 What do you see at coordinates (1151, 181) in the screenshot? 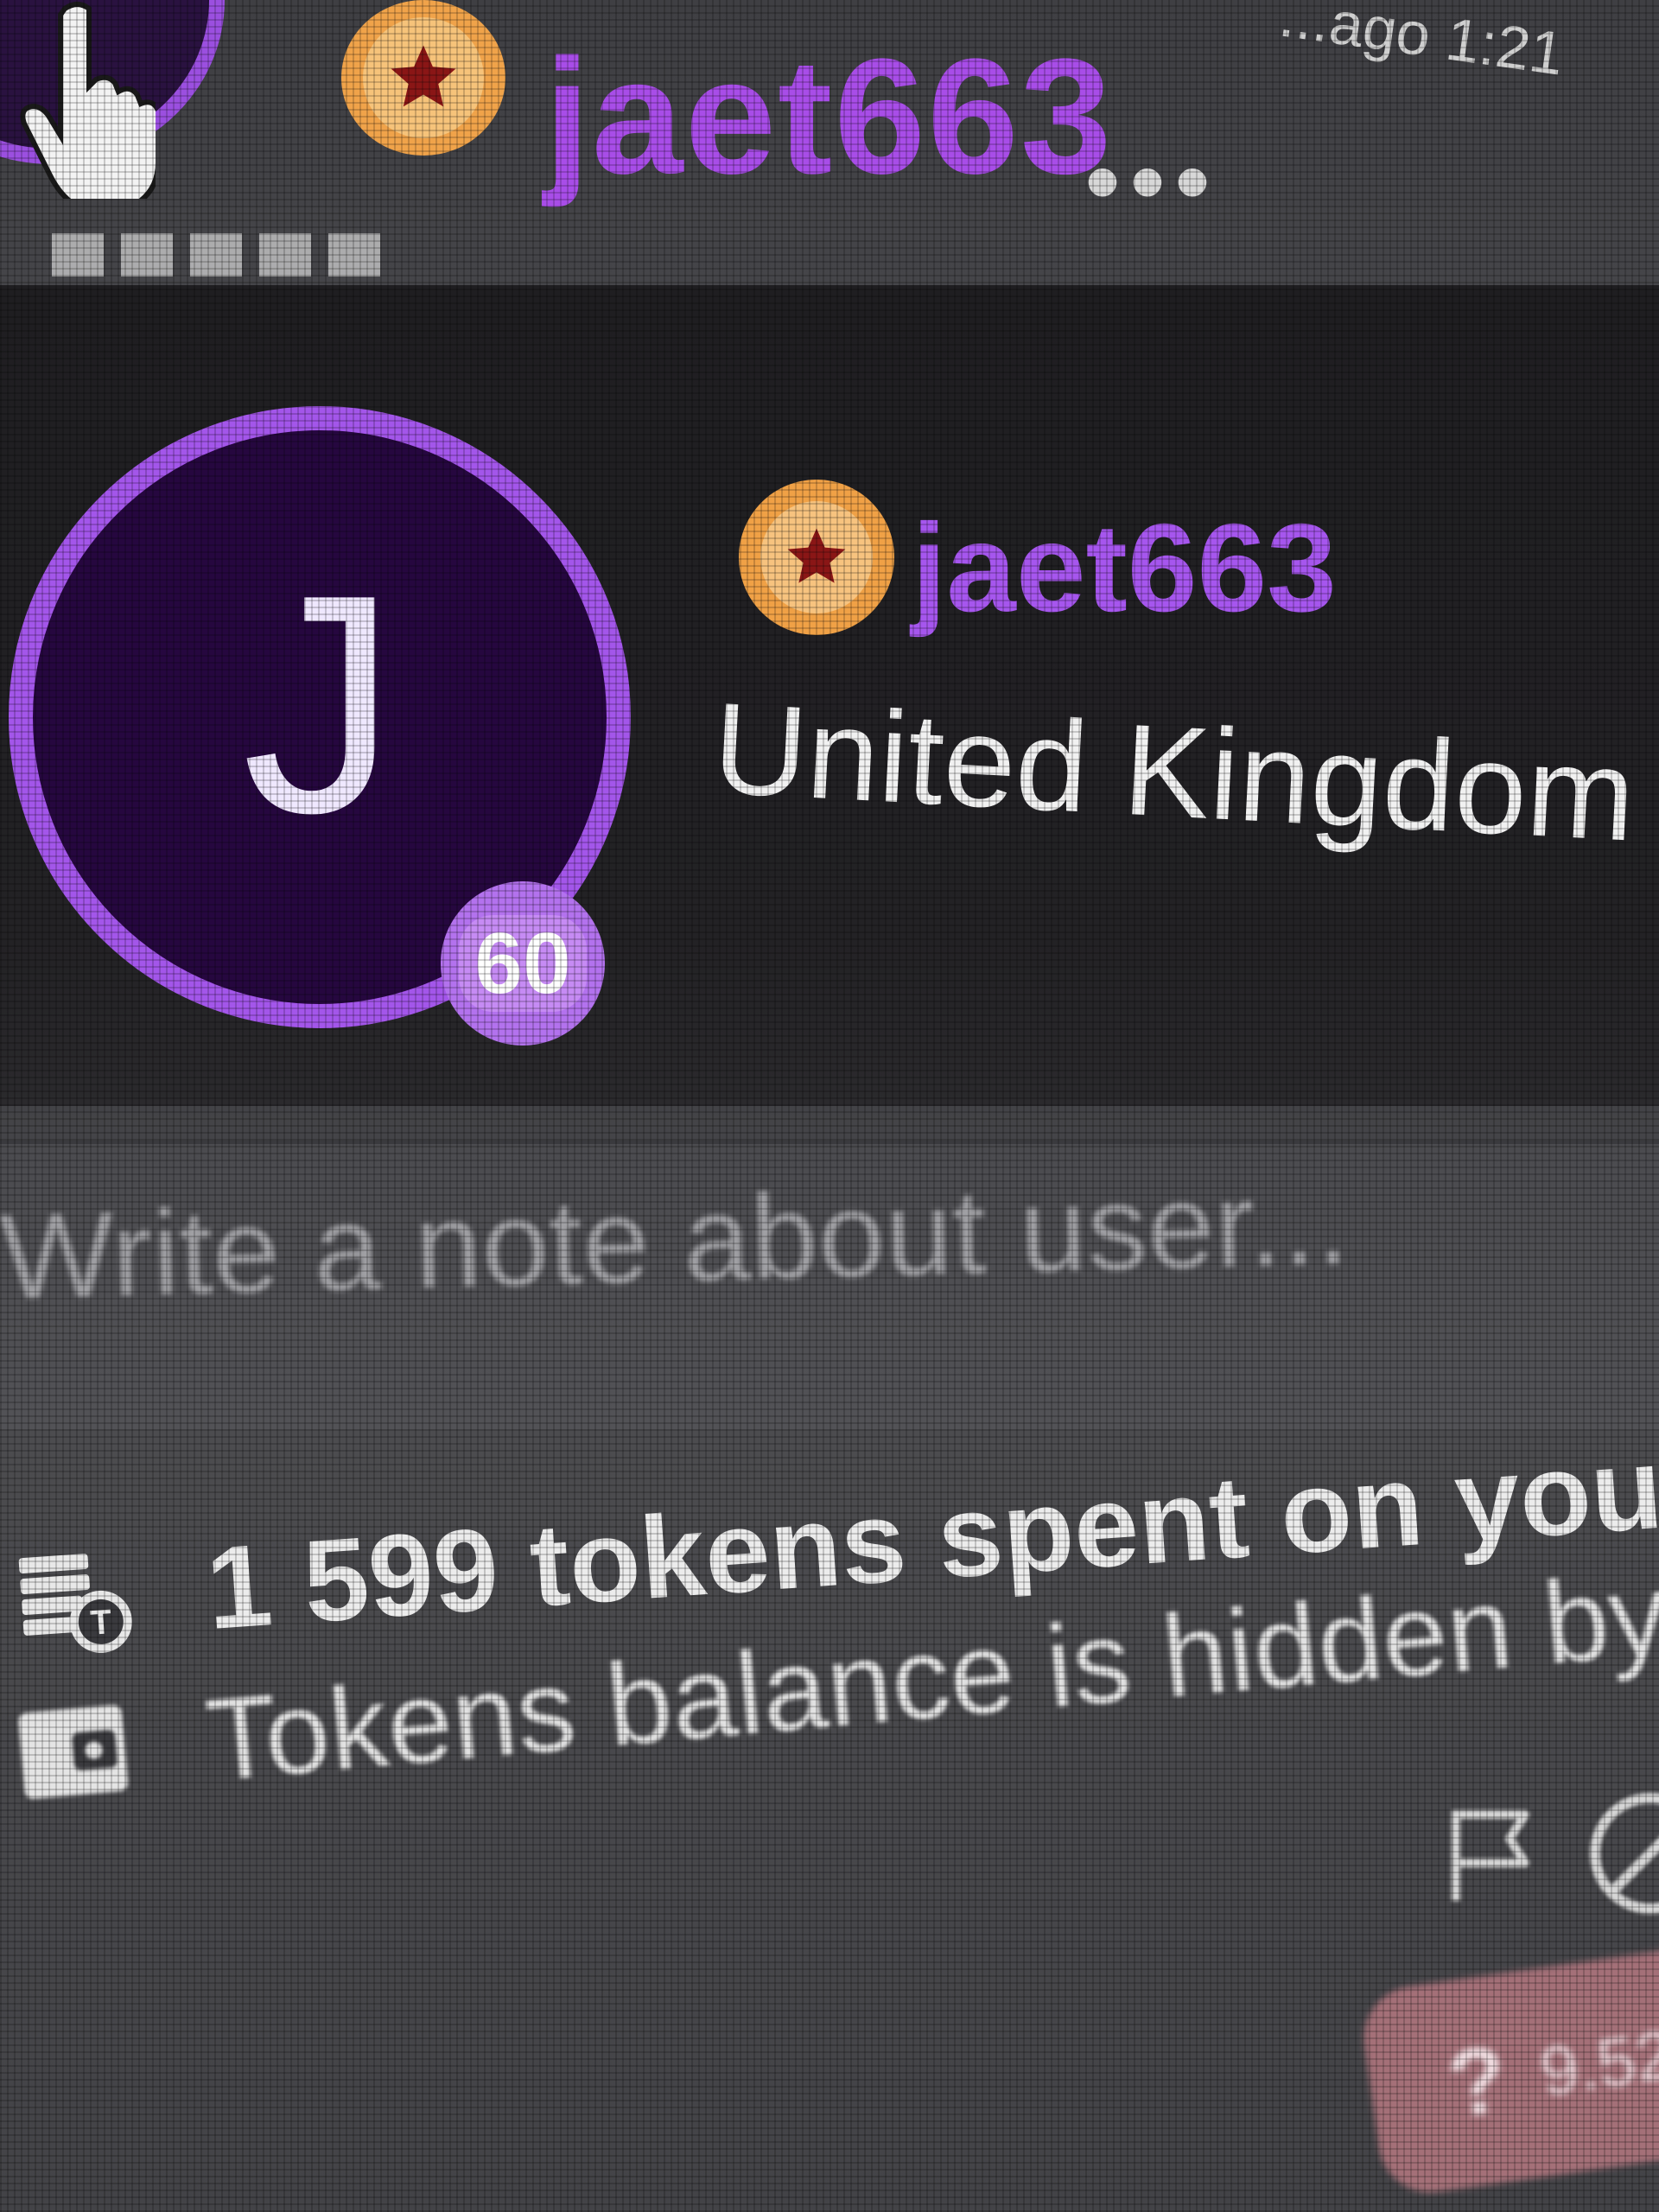
I see `more-options-icon: •••` at bounding box center [1151, 181].